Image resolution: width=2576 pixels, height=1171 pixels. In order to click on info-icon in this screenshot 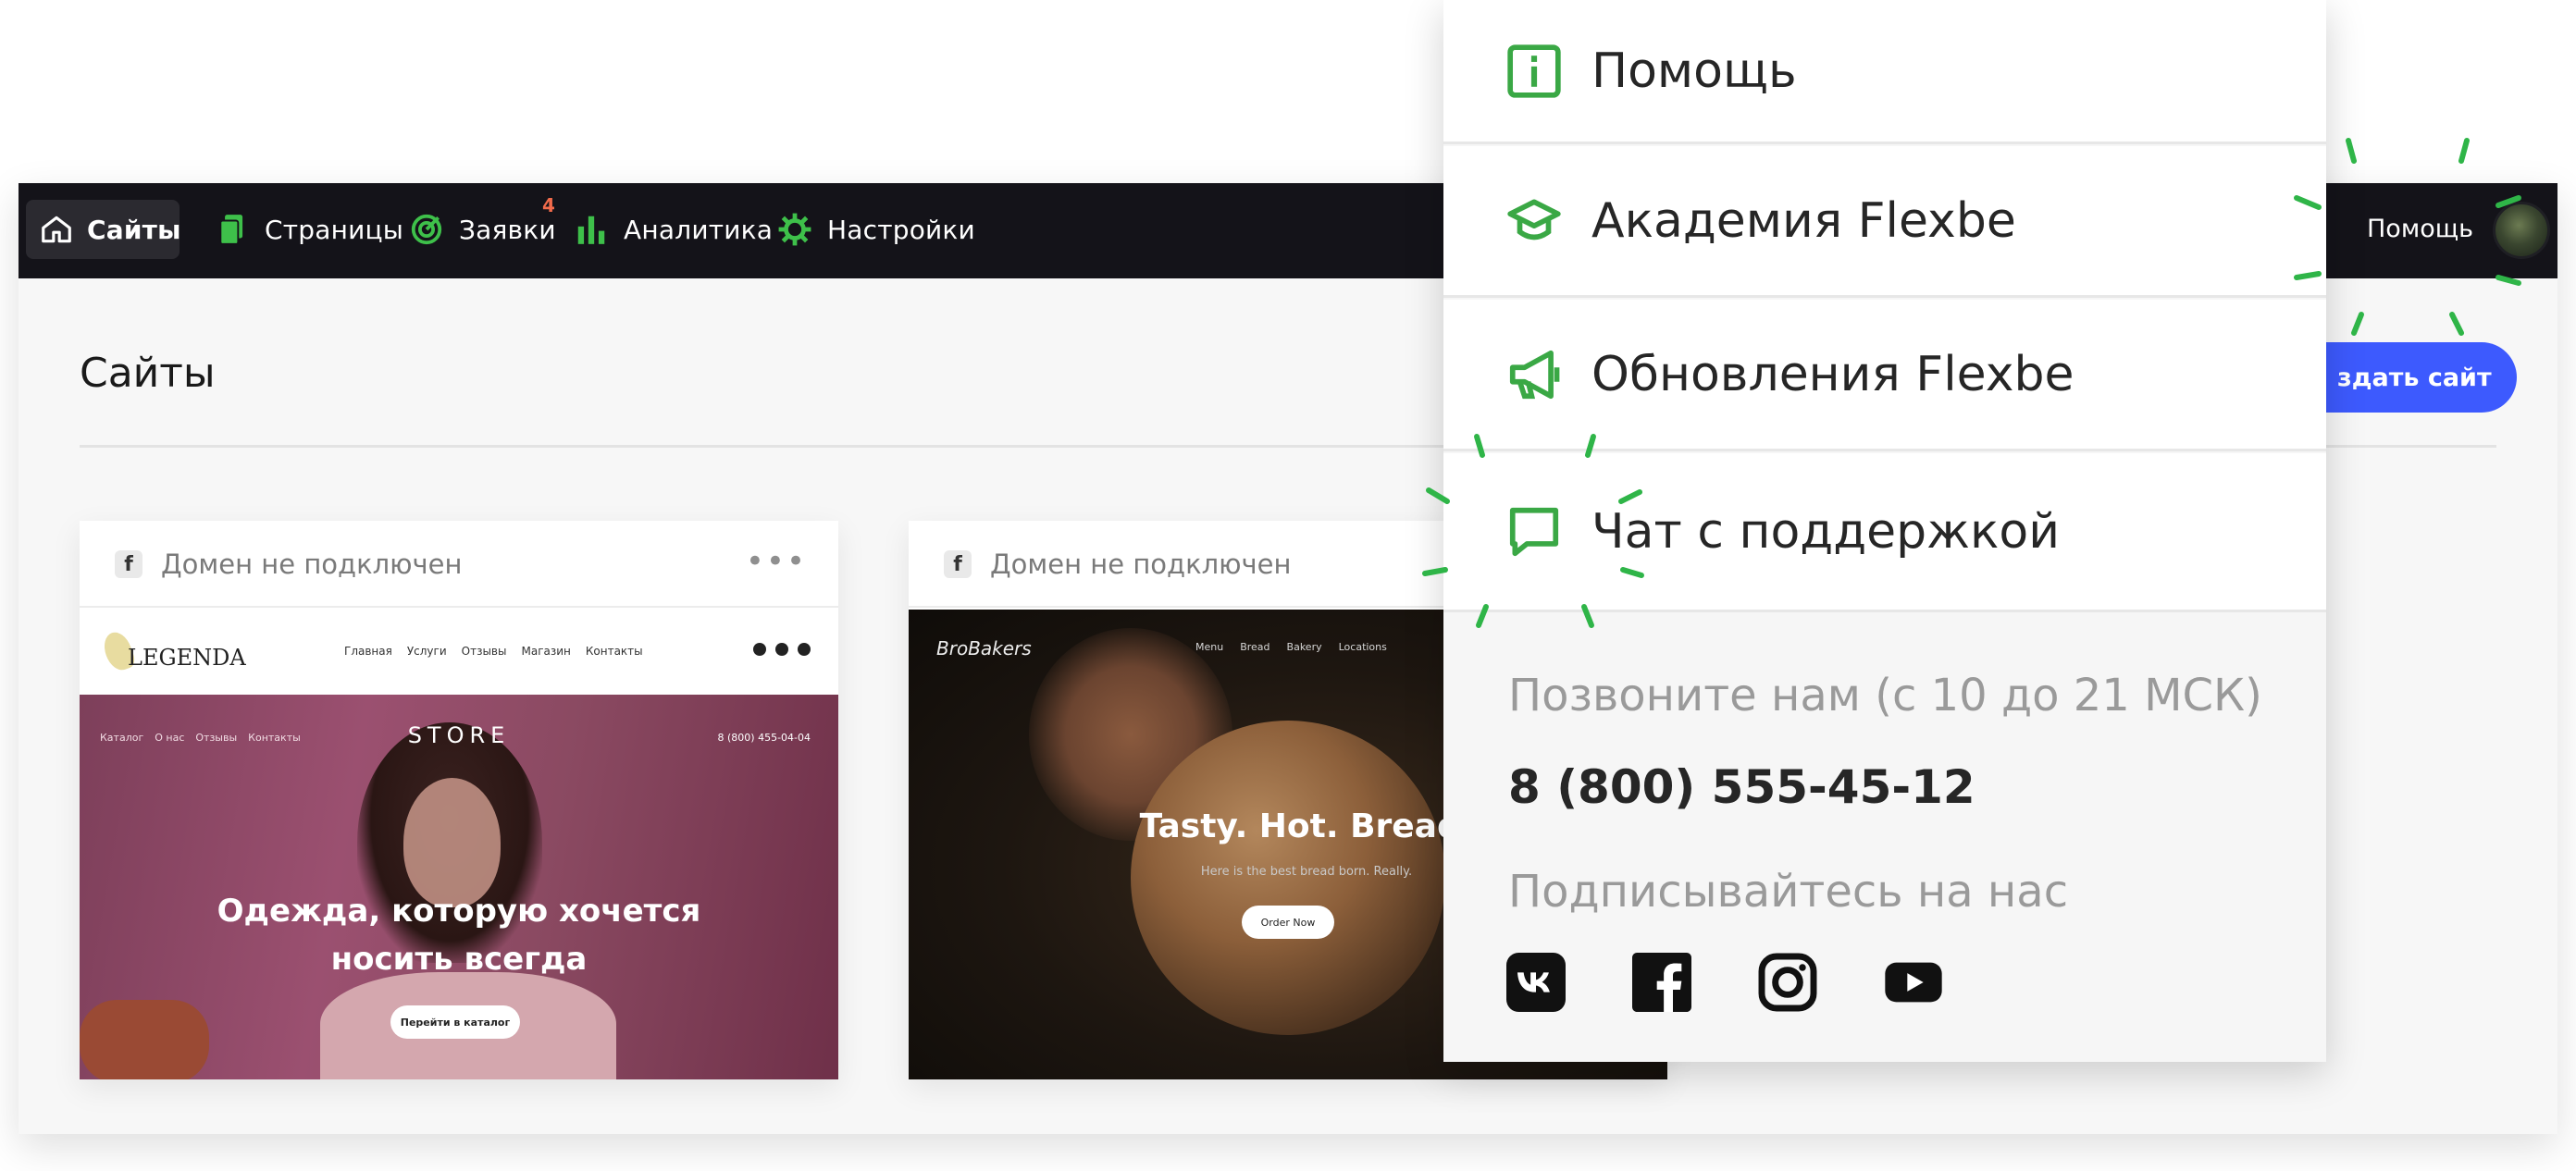, I will do `click(1535, 72)`.